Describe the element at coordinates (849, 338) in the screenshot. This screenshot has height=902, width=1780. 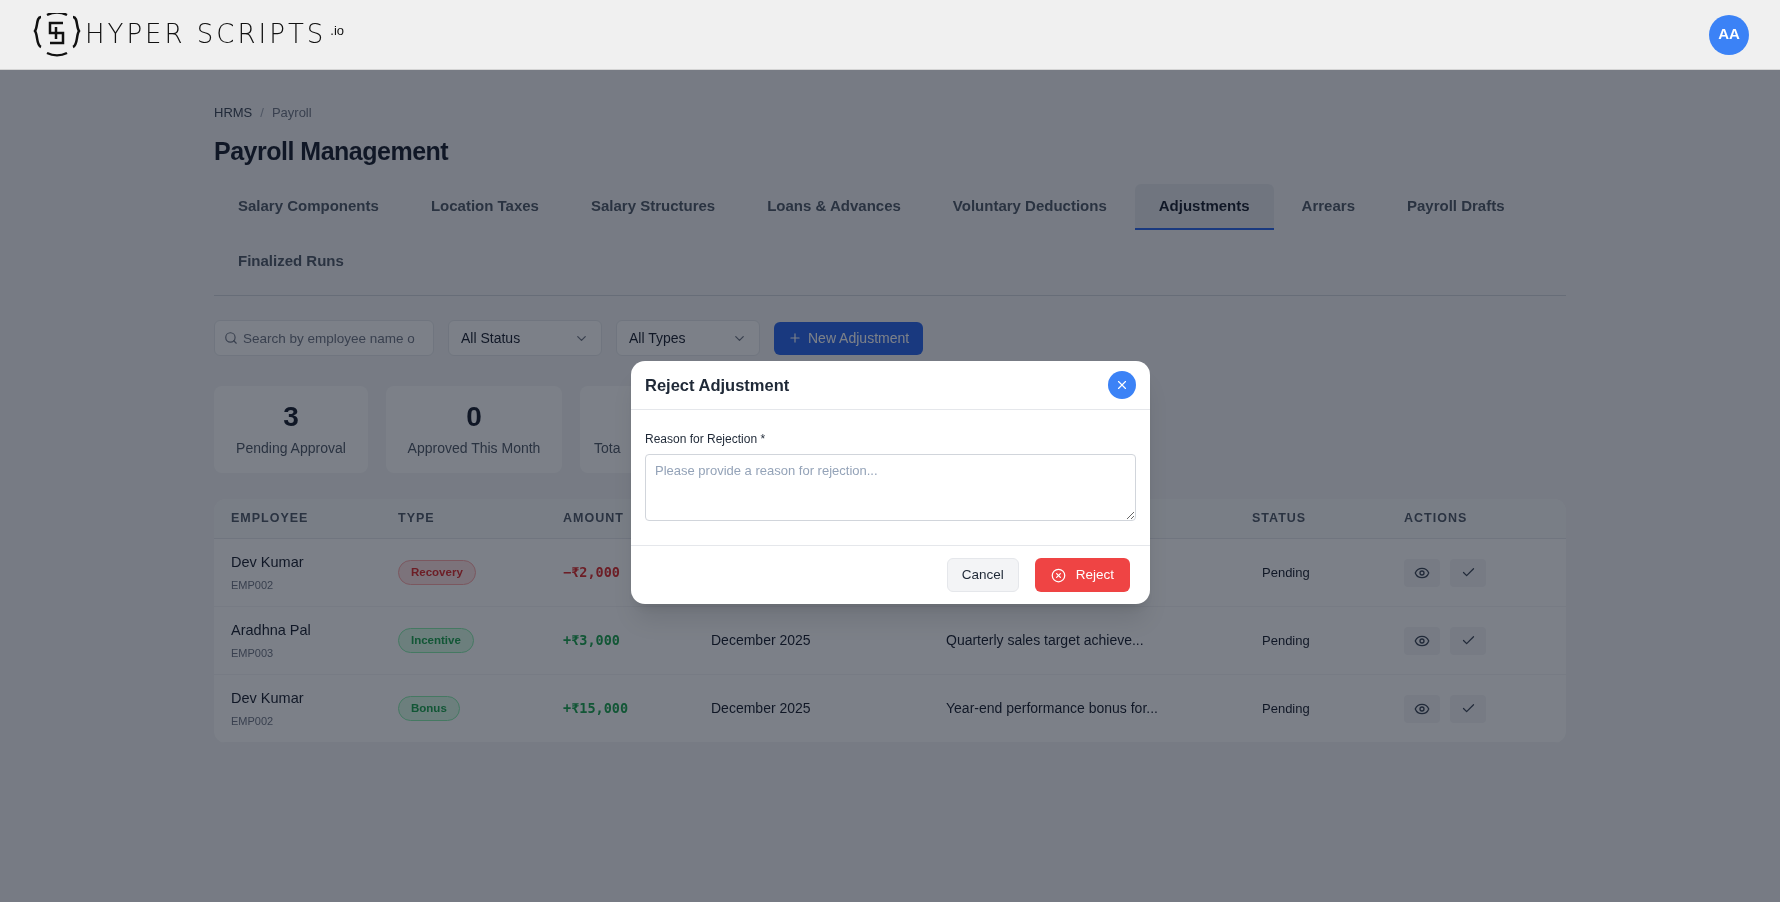
I see `new-adjustment-button: New Adjustment` at that location.